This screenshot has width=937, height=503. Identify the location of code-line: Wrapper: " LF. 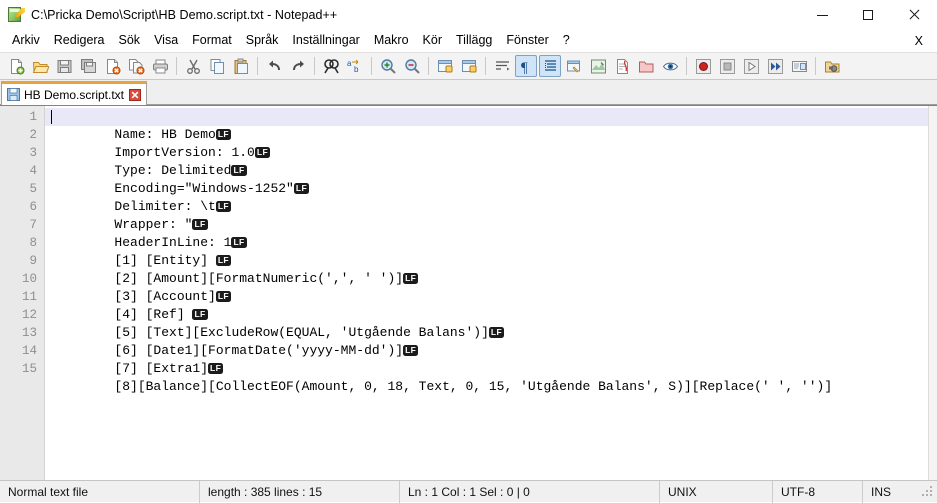
(486, 215).